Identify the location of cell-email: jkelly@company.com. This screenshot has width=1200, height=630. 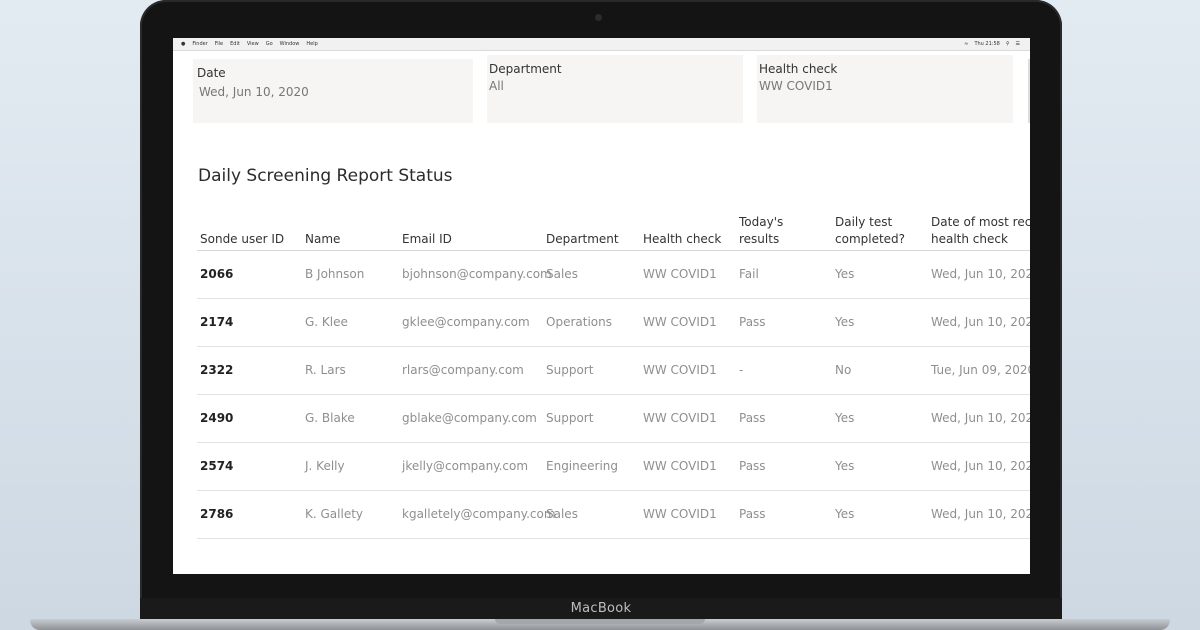
(465, 465).